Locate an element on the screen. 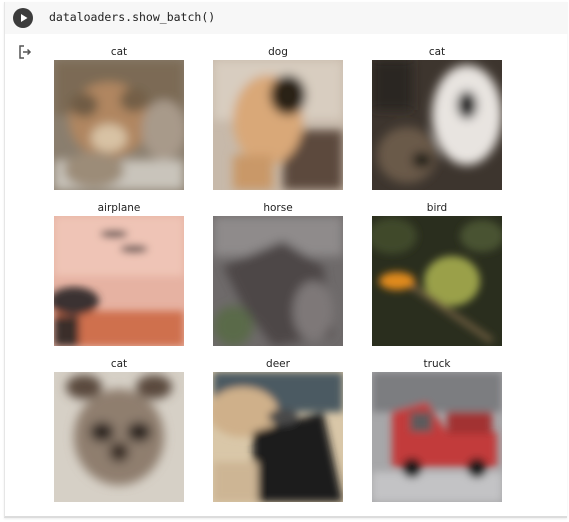  run-cell-button is located at coordinates (23, 18).